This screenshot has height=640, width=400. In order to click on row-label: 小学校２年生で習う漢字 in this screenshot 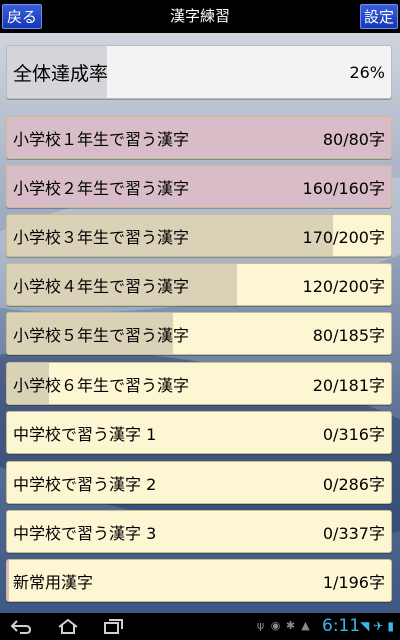, I will do `click(101, 188)`.